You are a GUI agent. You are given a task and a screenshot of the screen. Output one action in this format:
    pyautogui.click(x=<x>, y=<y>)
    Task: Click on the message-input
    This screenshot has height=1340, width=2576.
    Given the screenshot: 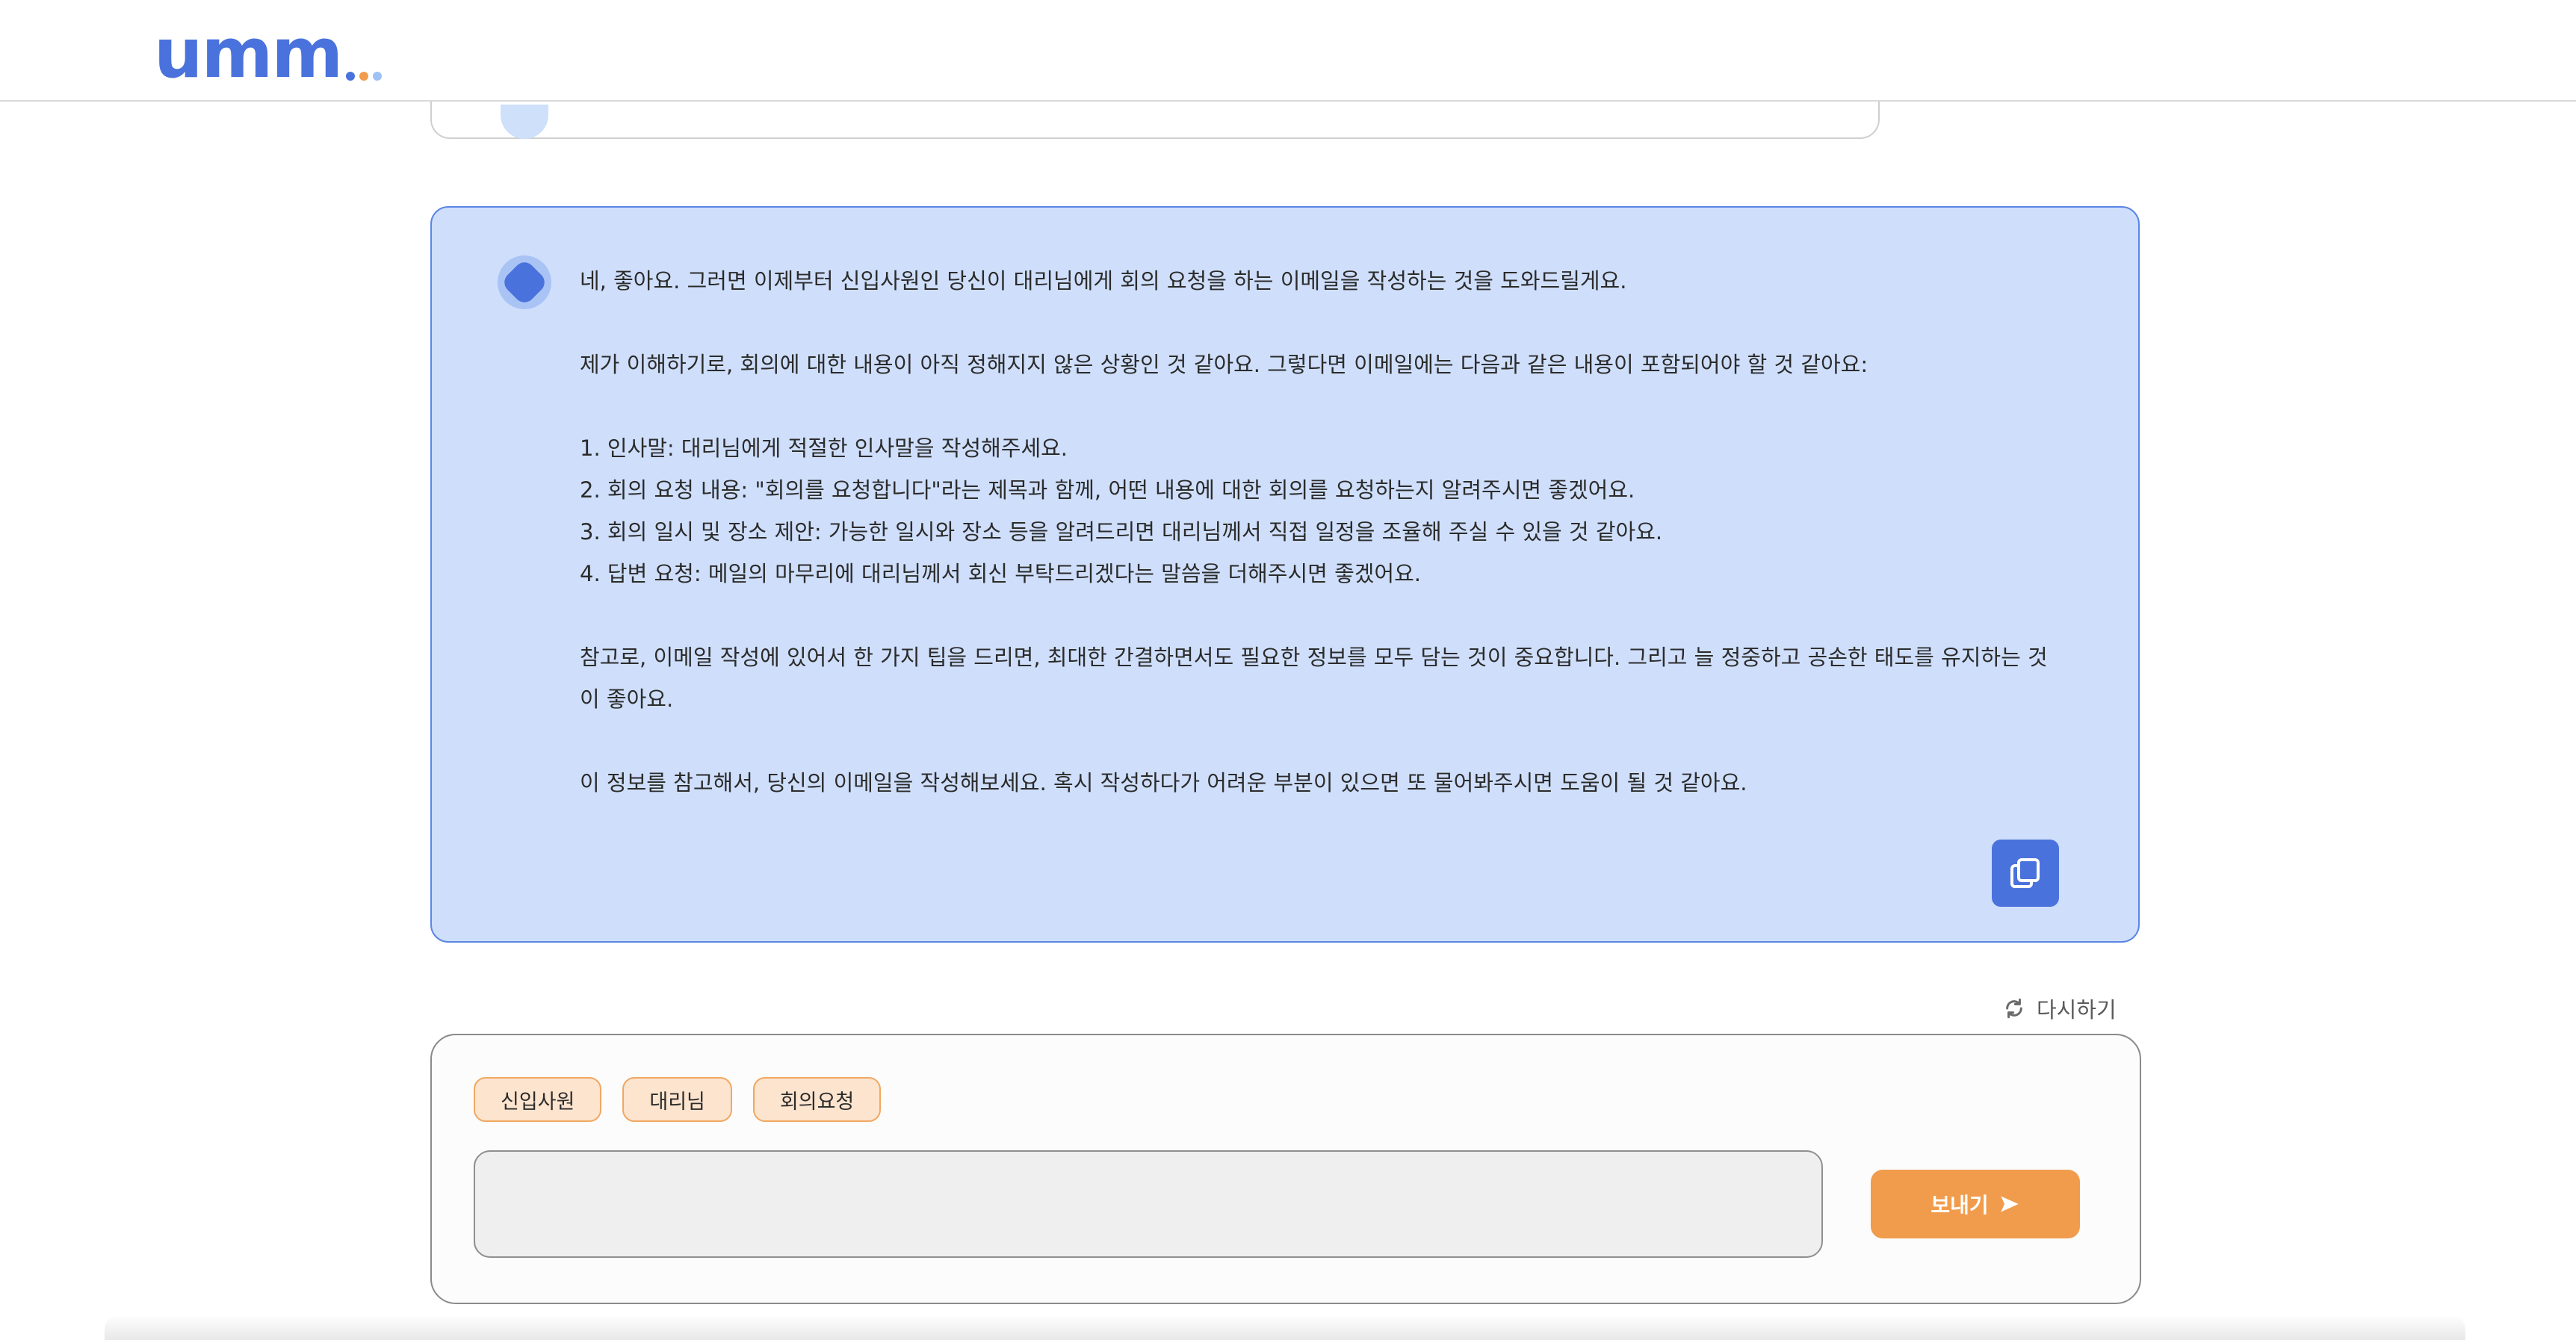 What is the action you would take?
    pyautogui.click(x=1148, y=1204)
    